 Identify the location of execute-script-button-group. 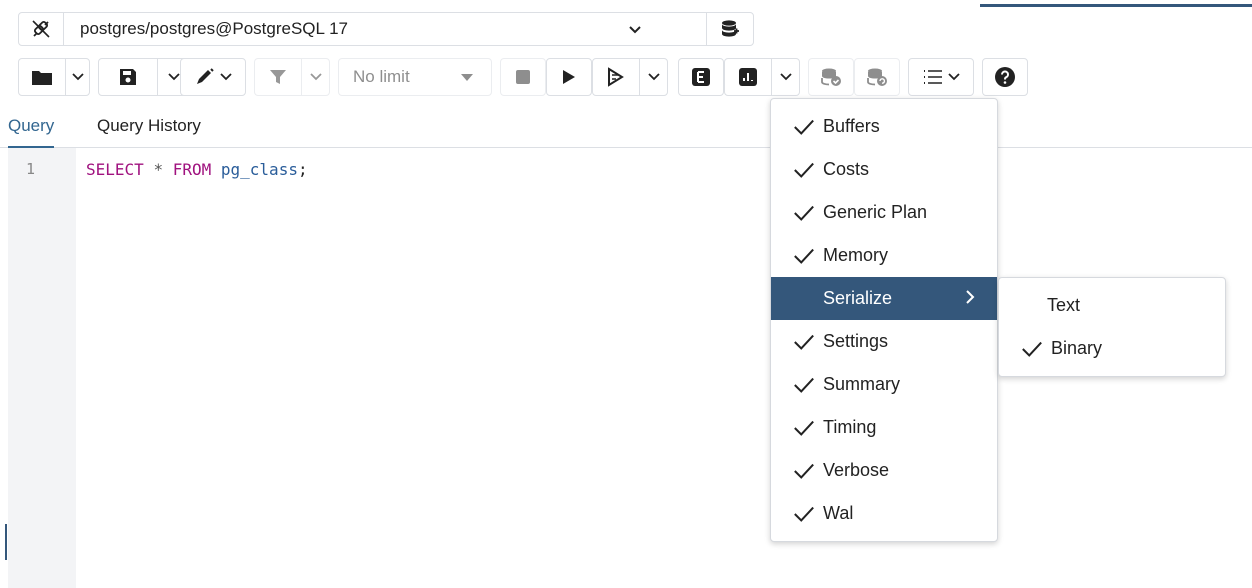
(630, 77).